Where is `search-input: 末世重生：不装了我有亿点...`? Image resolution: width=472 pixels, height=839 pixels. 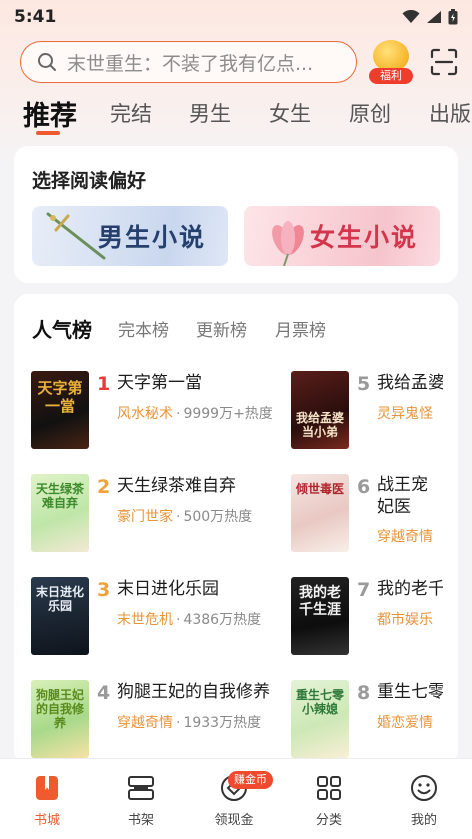
search-input: 末世重生：不装了我有亿点... is located at coordinates (188, 62).